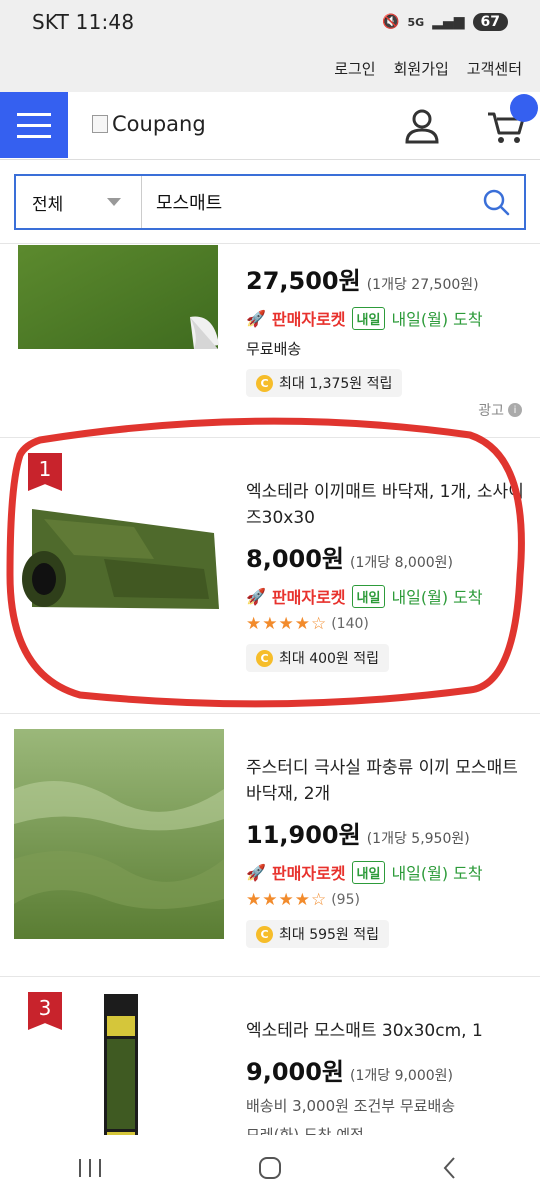 Image resolution: width=540 pixels, height=1200 pixels. Describe the element at coordinates (100, 124) in the screenshot. I see `broken-image-icon` at that location.